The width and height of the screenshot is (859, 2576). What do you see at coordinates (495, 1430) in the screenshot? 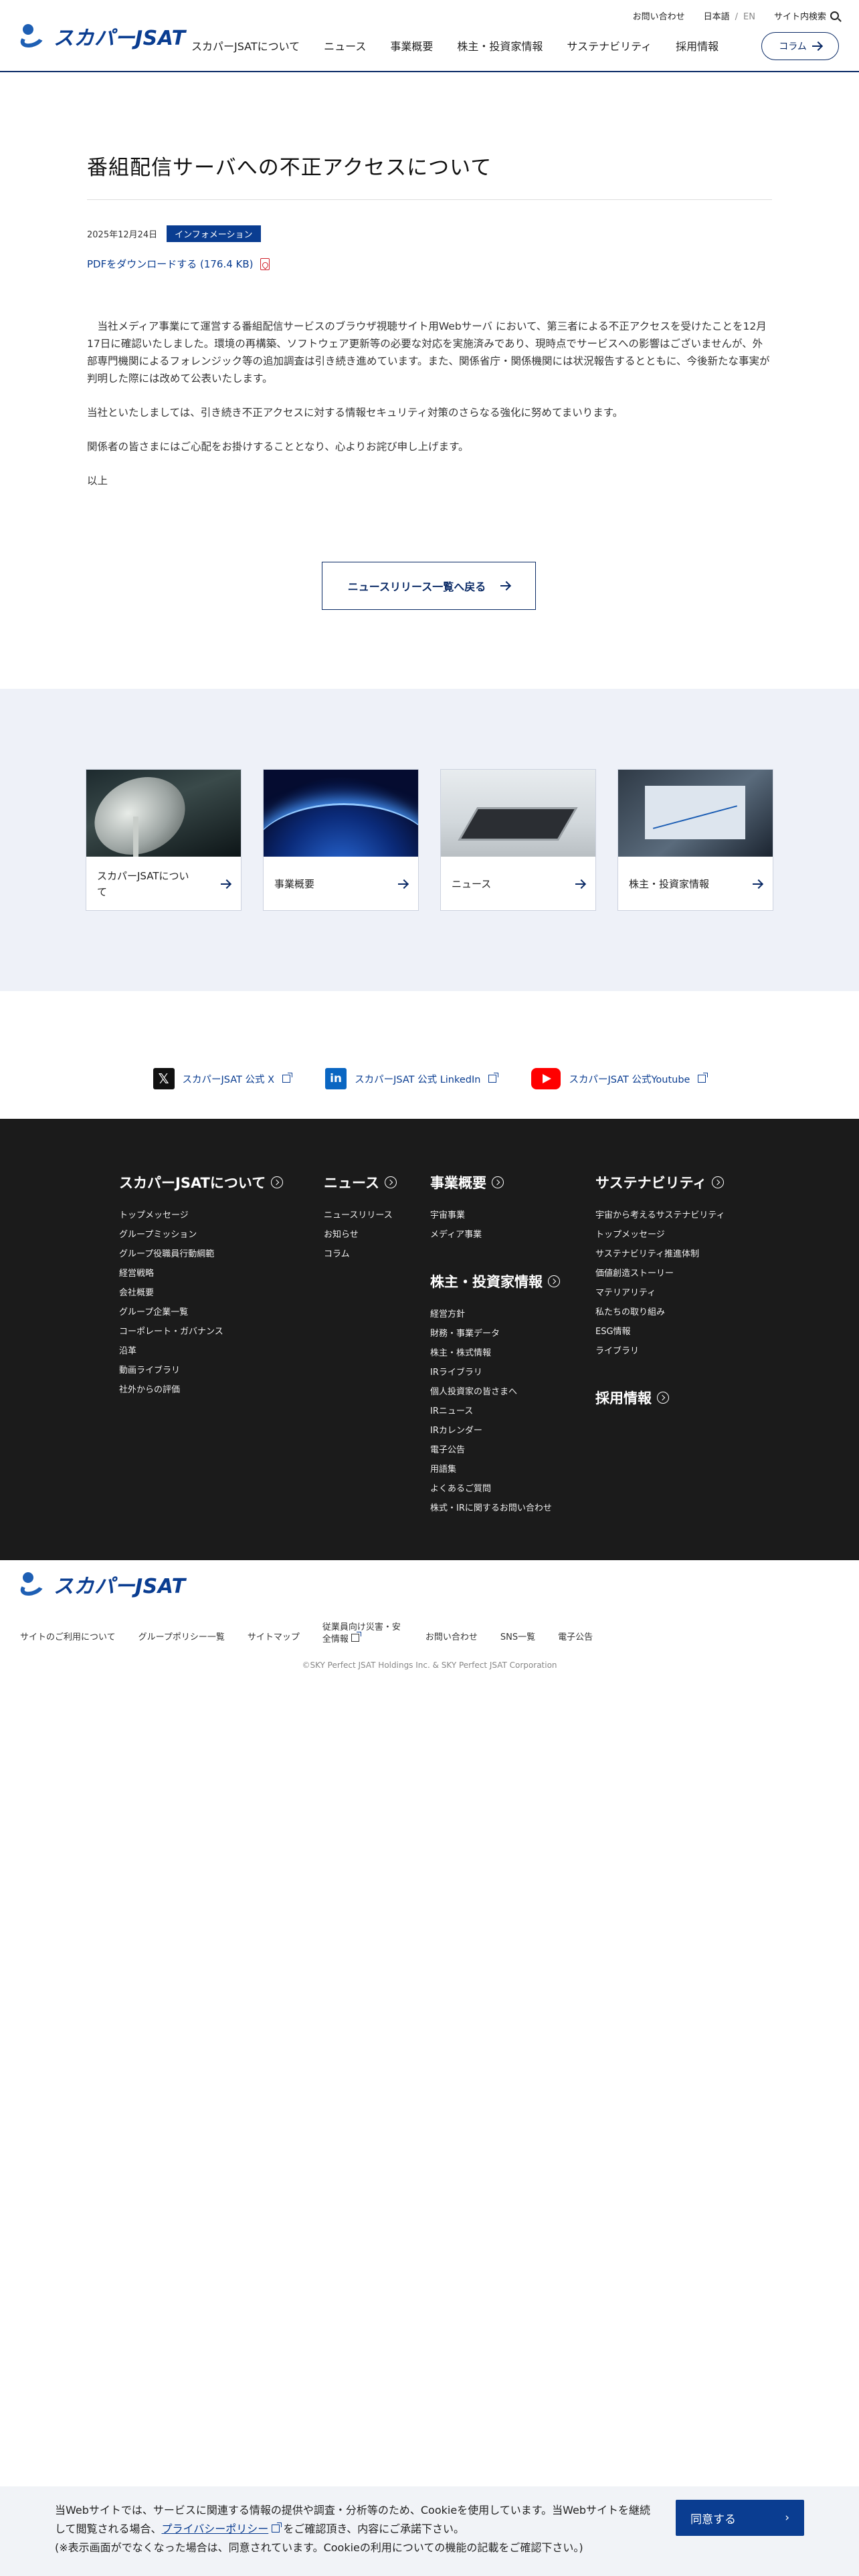
I see `footer-link: IRカレンダー` at bounding box center [495, 1430].